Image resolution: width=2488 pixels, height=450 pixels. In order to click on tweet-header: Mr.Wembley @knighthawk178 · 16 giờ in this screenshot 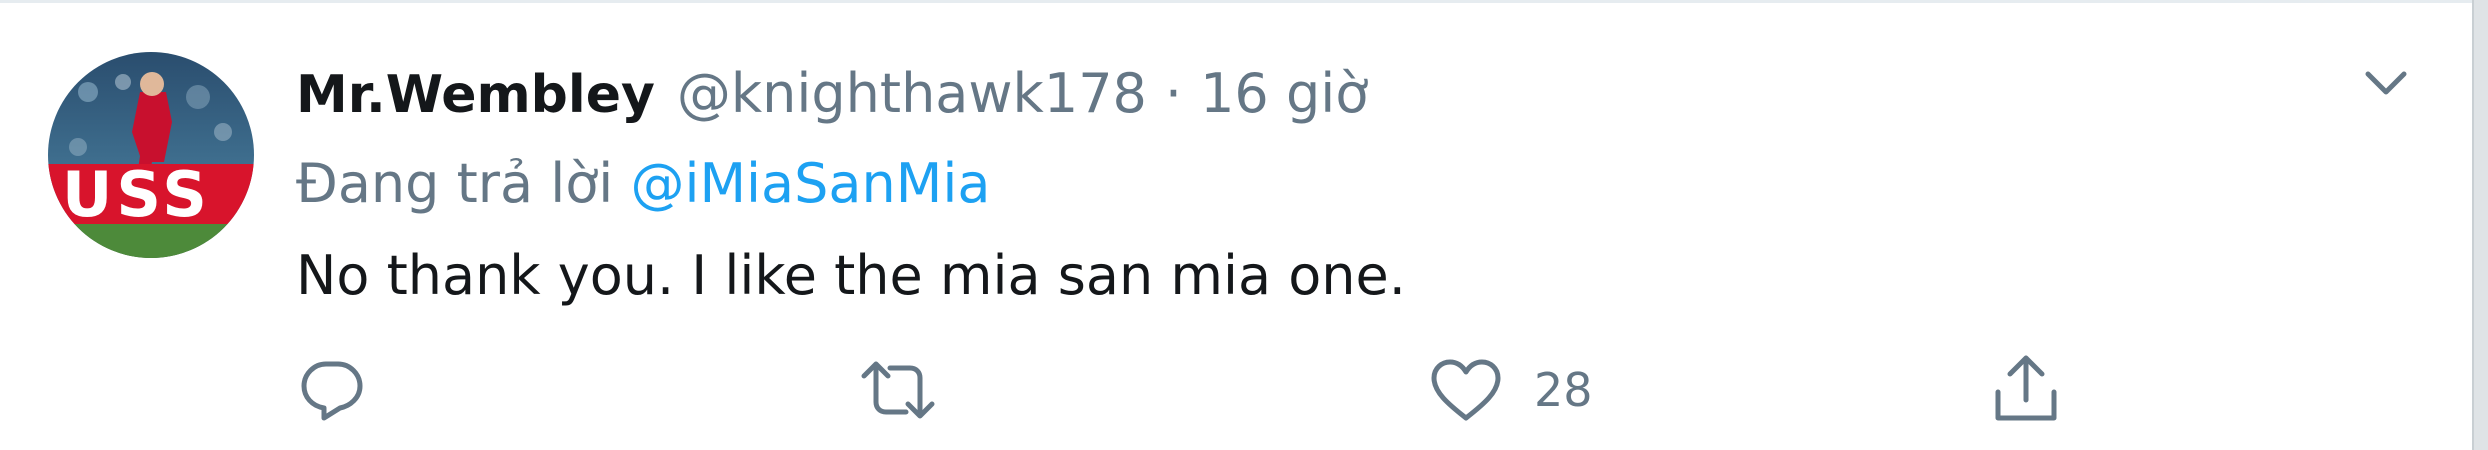, I will do `click(832, 94)`.